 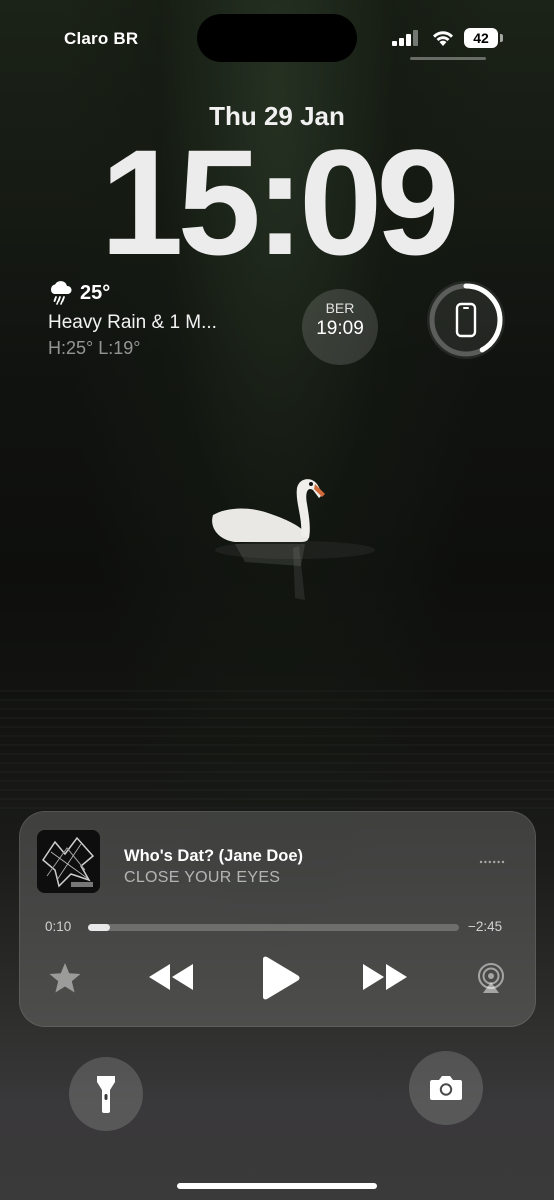 What do you see at coordinates (491, 978) in the screenshot?
I see `airplay-icon` at bounding box center [491, 978].